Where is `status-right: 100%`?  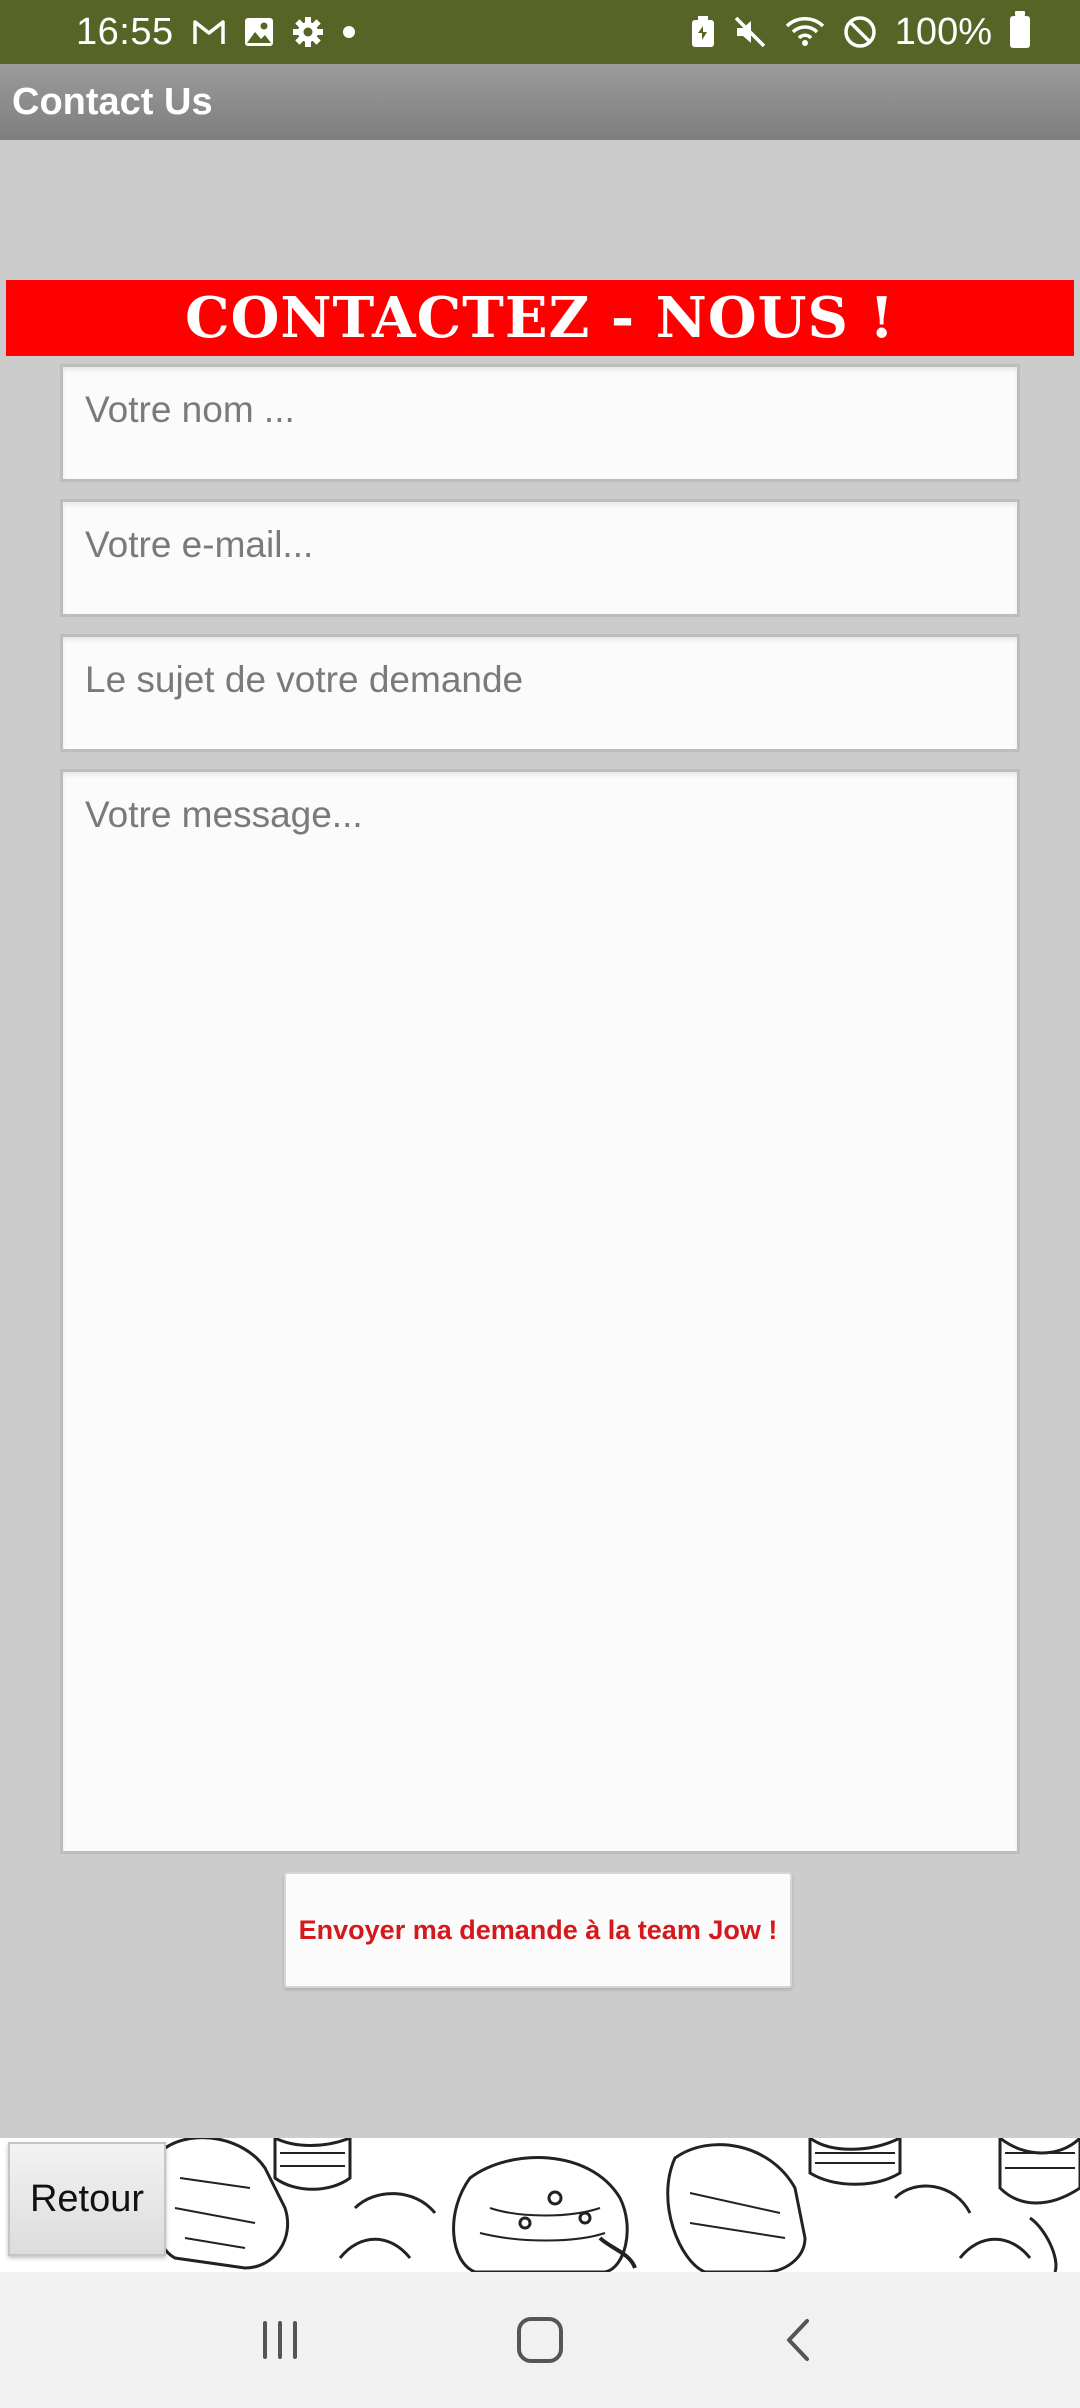
status-right: 100% is located at coordinates (860, 32).